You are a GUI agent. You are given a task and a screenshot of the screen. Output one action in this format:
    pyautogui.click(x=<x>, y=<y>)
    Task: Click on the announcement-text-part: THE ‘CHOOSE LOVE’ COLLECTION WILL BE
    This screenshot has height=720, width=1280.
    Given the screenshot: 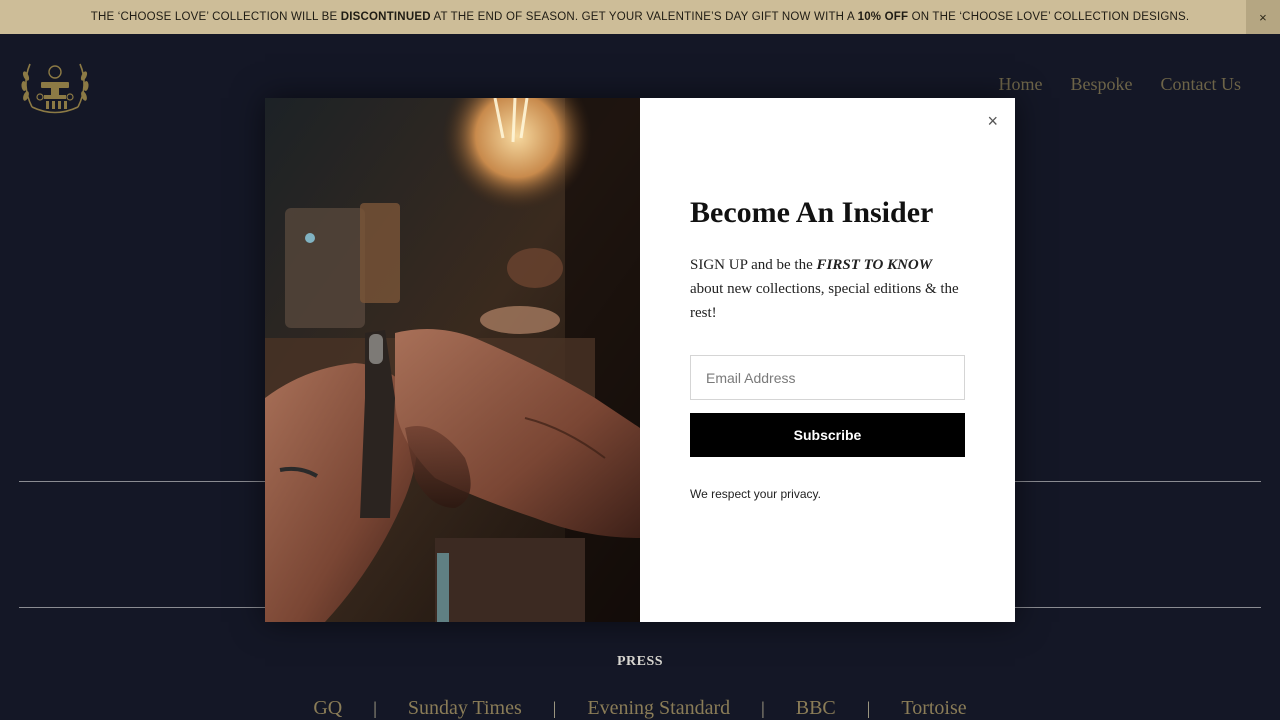 What is the action you would take?
    pyautogui.click(x=215, y=17)
    